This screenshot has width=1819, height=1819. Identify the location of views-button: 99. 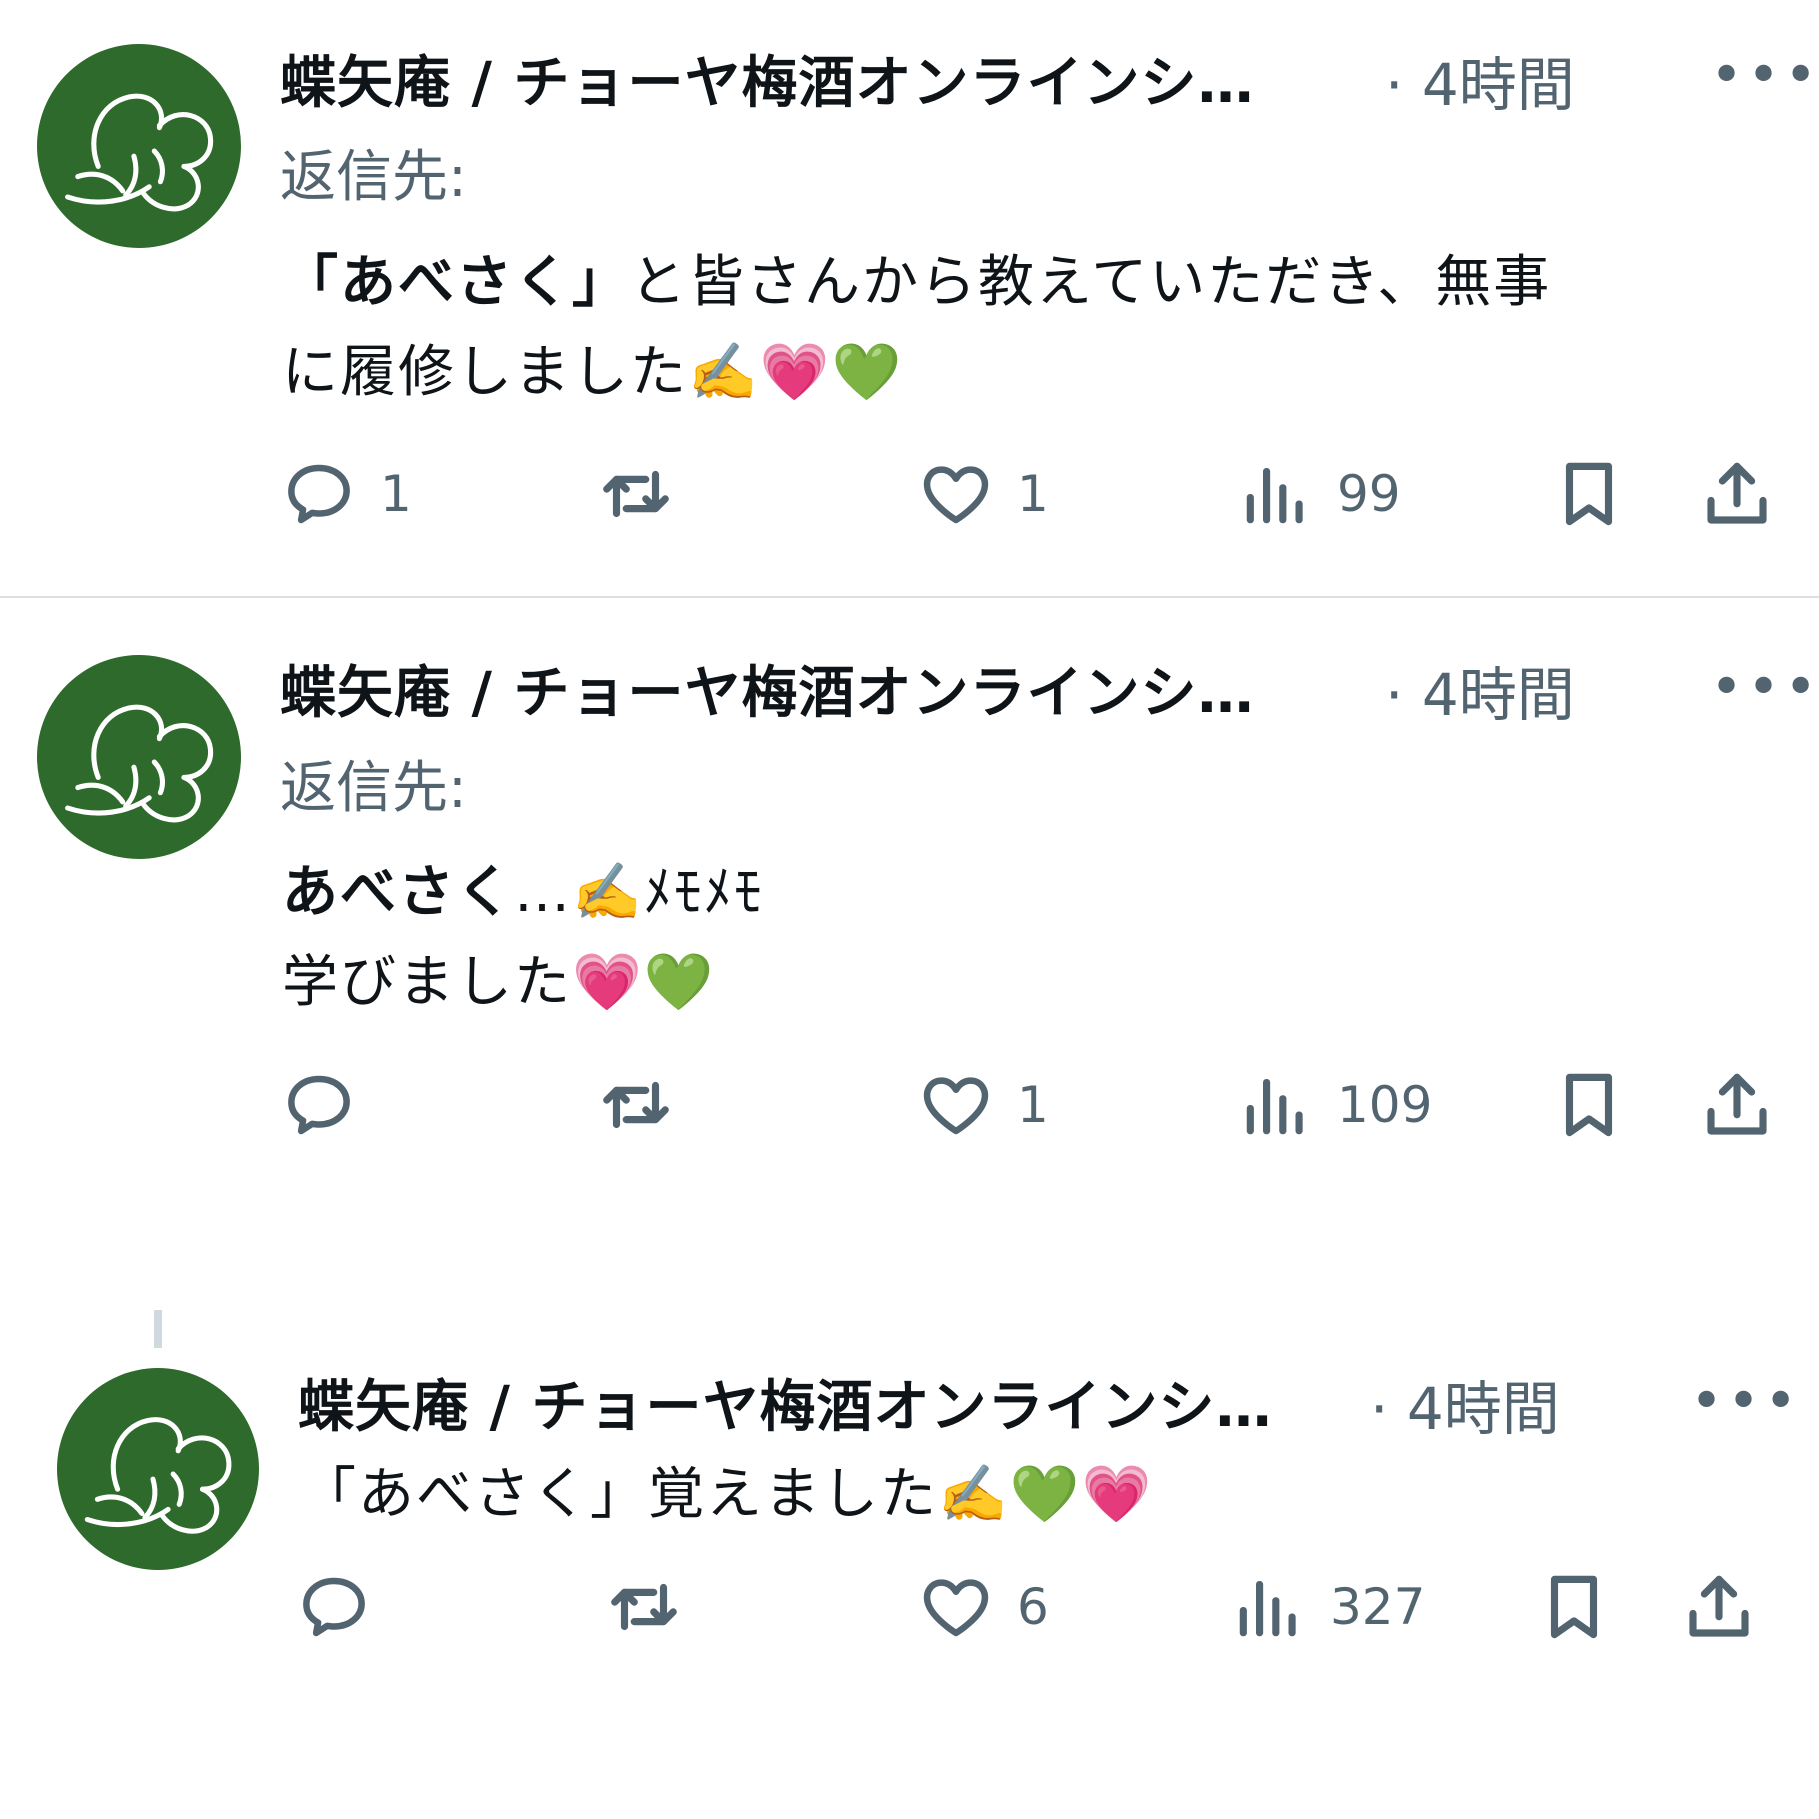
(1319, 494).